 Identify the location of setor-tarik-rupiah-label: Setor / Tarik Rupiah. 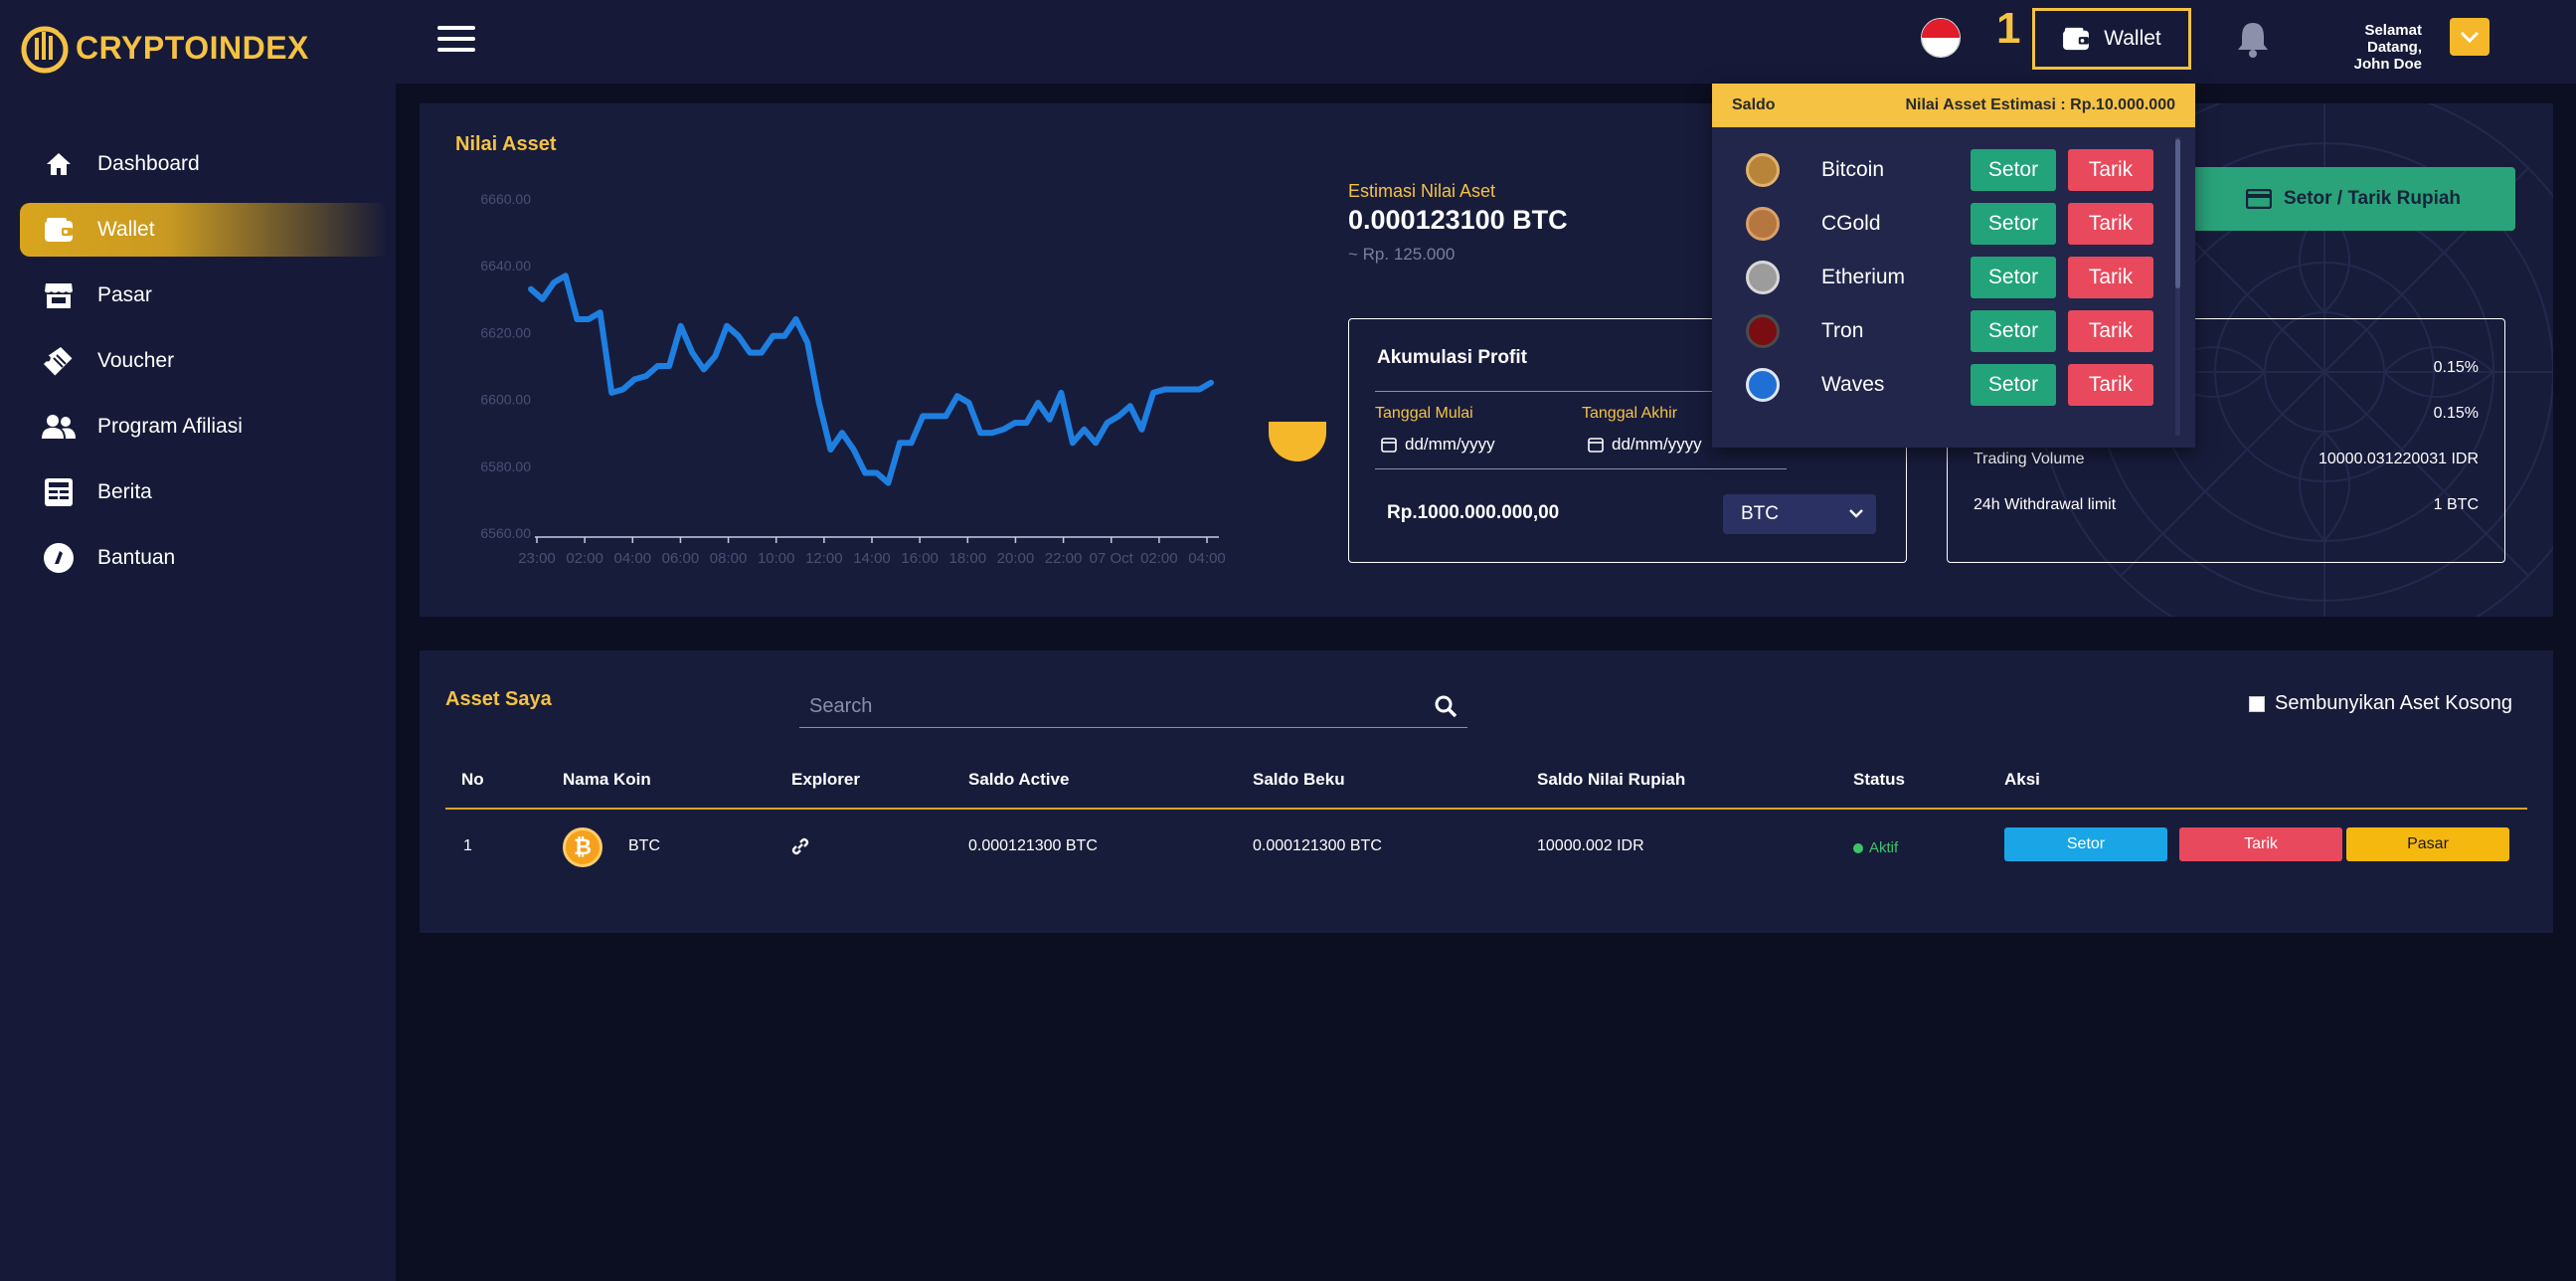
(2372, 198).